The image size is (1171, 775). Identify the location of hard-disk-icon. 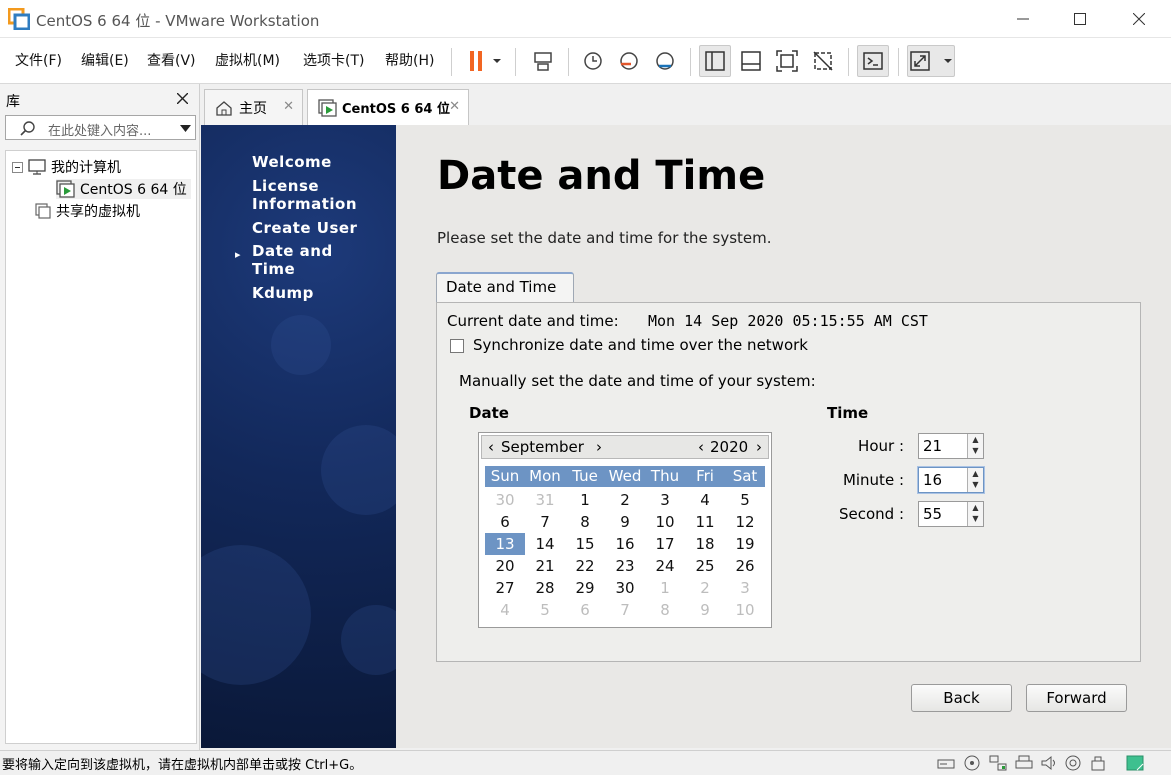
(946, 763).